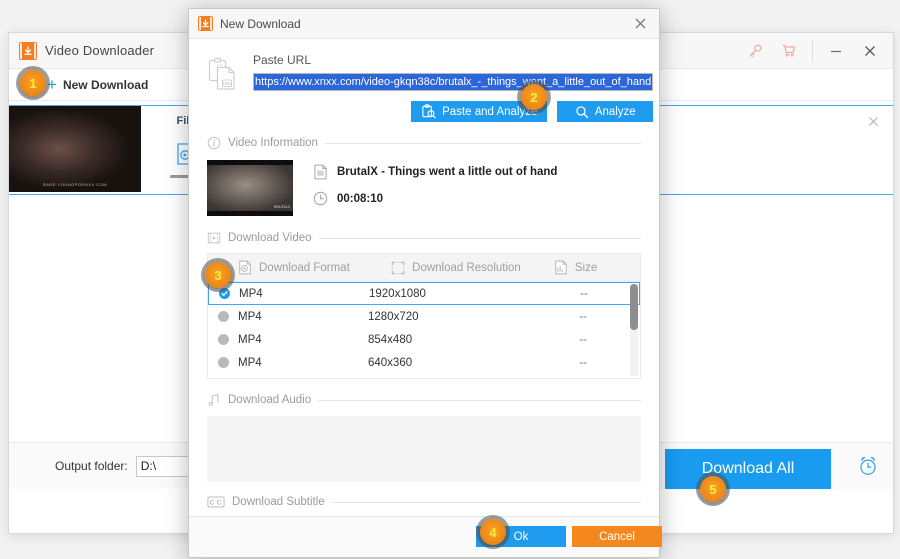  What do you see at coordinates (615, 111) in the screenshot?
I see `analyze-label: Analyze` at bounding box center [615, 111].